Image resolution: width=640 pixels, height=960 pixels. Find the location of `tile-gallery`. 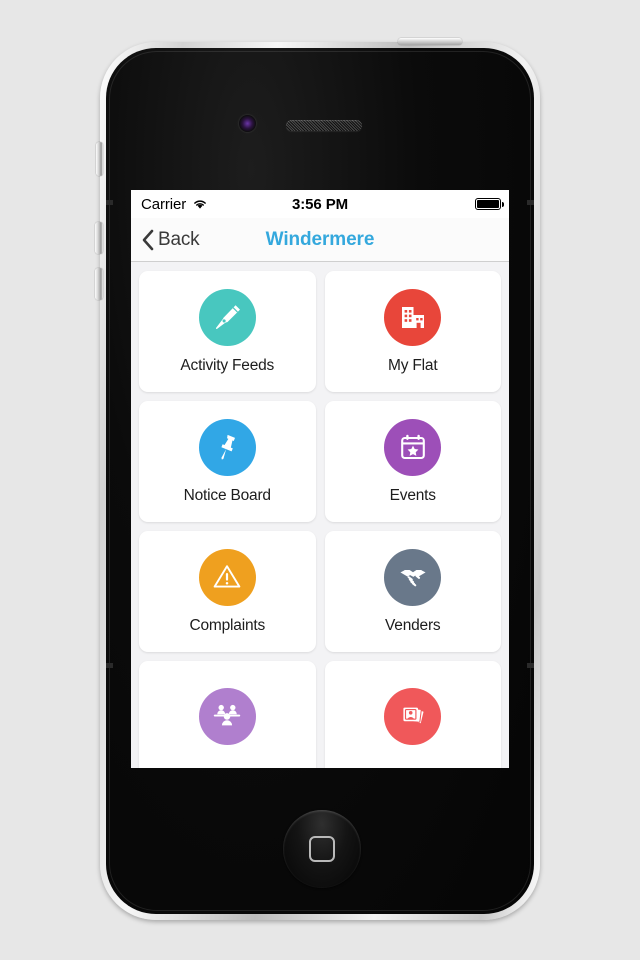

tile-gallery is located at coordinates (412, 714).